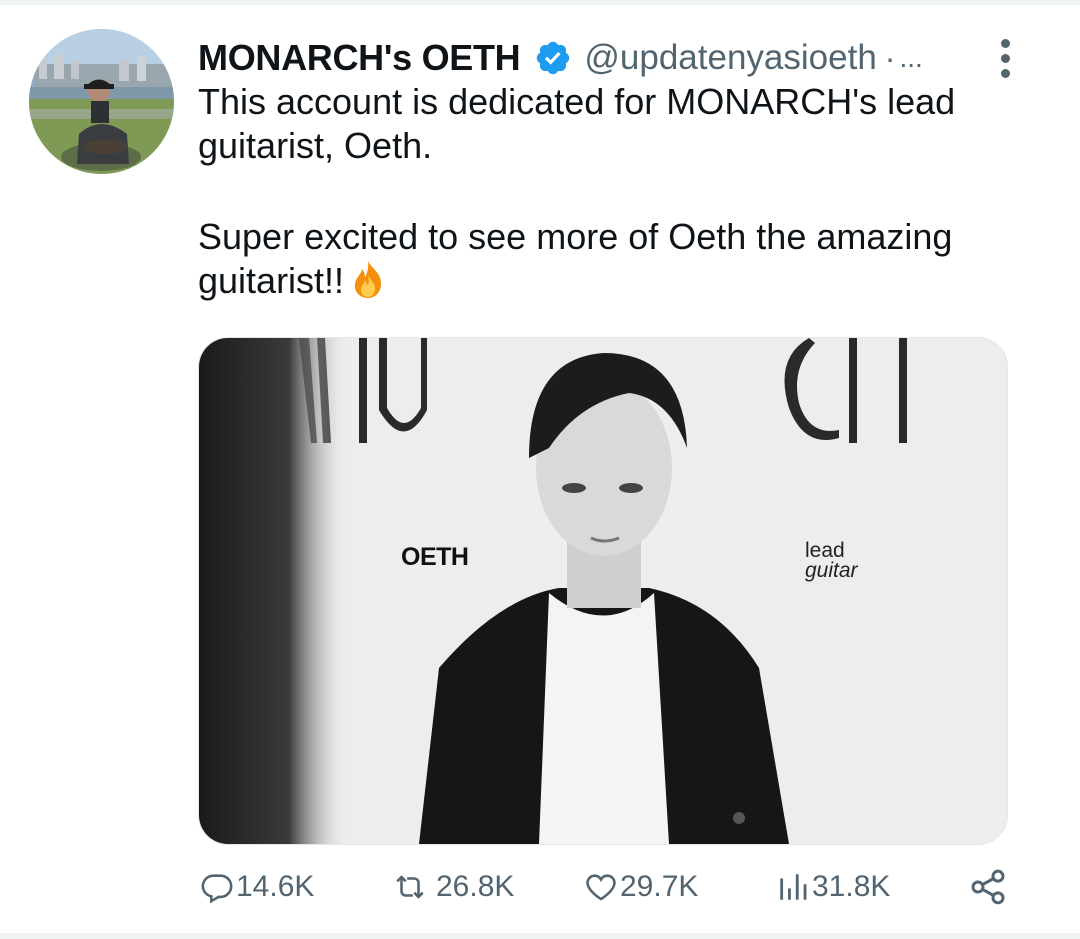 The height and width of the screenshot is (939, 1080). I want to click on user-handle: @updatenyasioeth, so click(730, 58).